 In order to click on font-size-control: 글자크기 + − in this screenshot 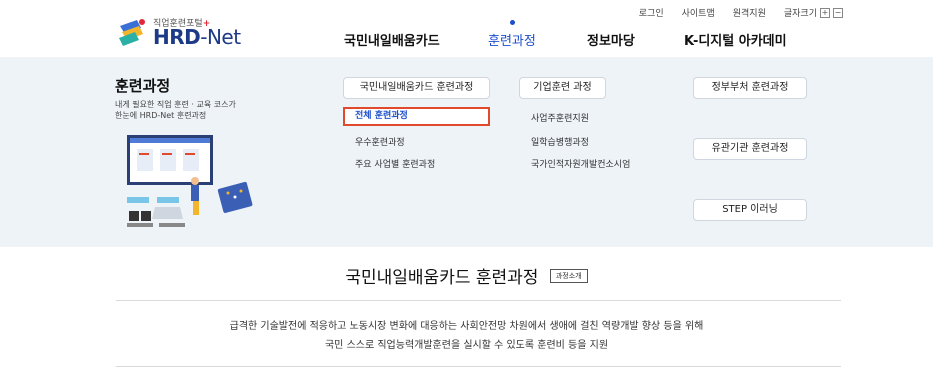, I will do `click(813, 12)`.